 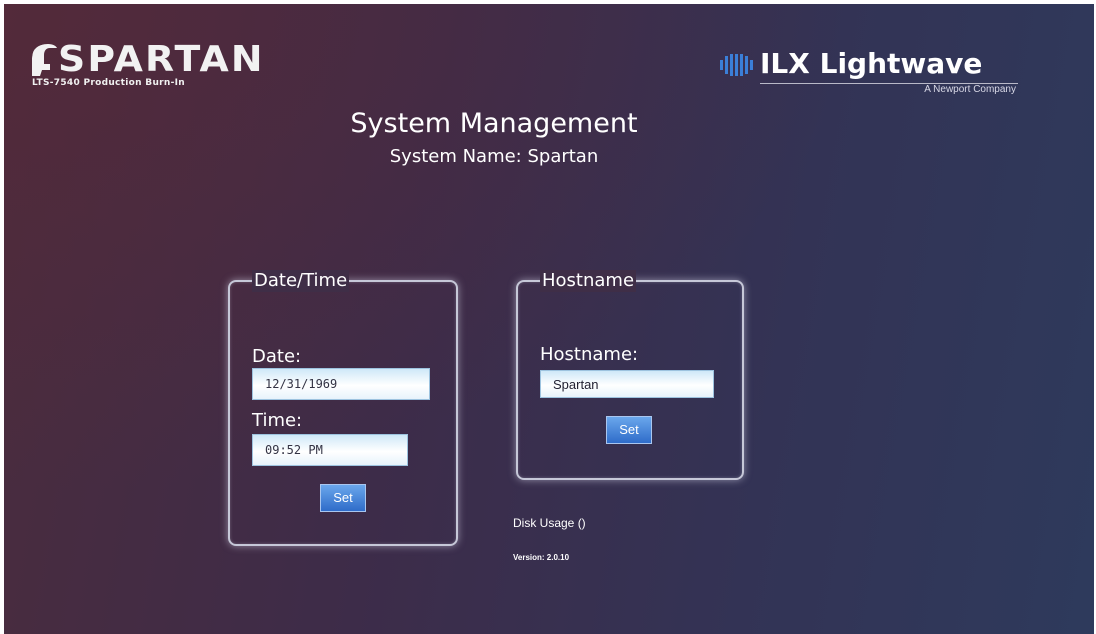 I want to click on hostname-panel: Hostname Hostname: Set, so click(x=630, y=375).